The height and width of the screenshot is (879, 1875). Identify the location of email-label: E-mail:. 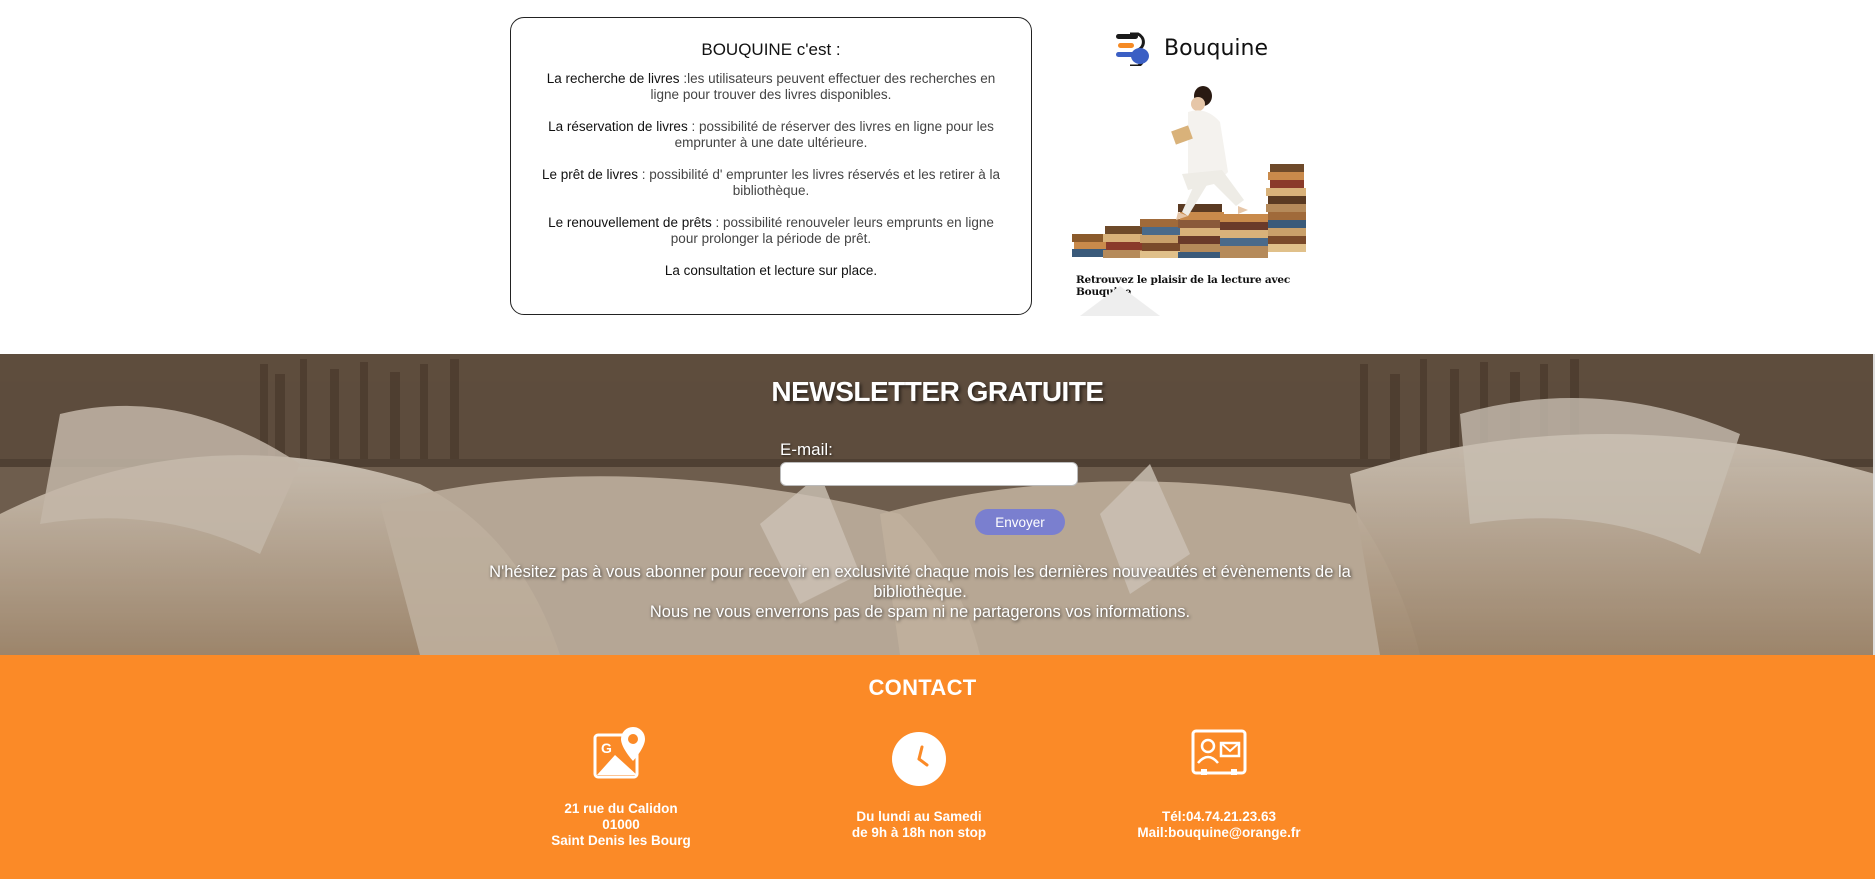
(806, 449).